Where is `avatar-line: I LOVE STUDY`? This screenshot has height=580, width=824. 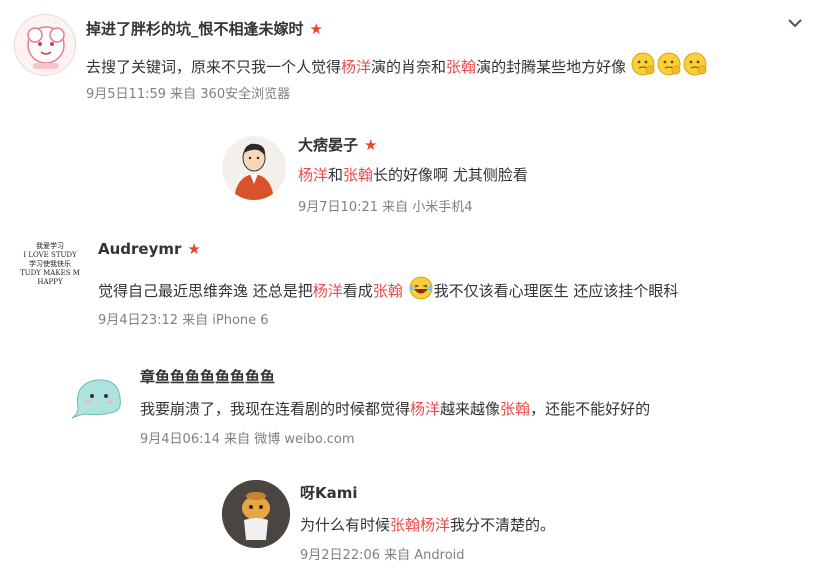
avatar-line: I LOVE STUDY is located at coordinates (50, 255).